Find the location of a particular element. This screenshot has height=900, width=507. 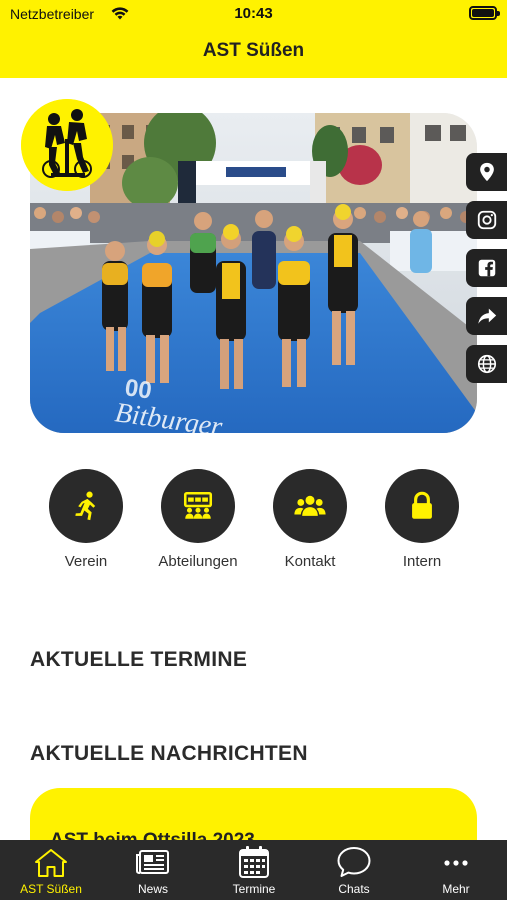

tab-ast-suessen: AST Süßen is located at coordinates (51, 870).